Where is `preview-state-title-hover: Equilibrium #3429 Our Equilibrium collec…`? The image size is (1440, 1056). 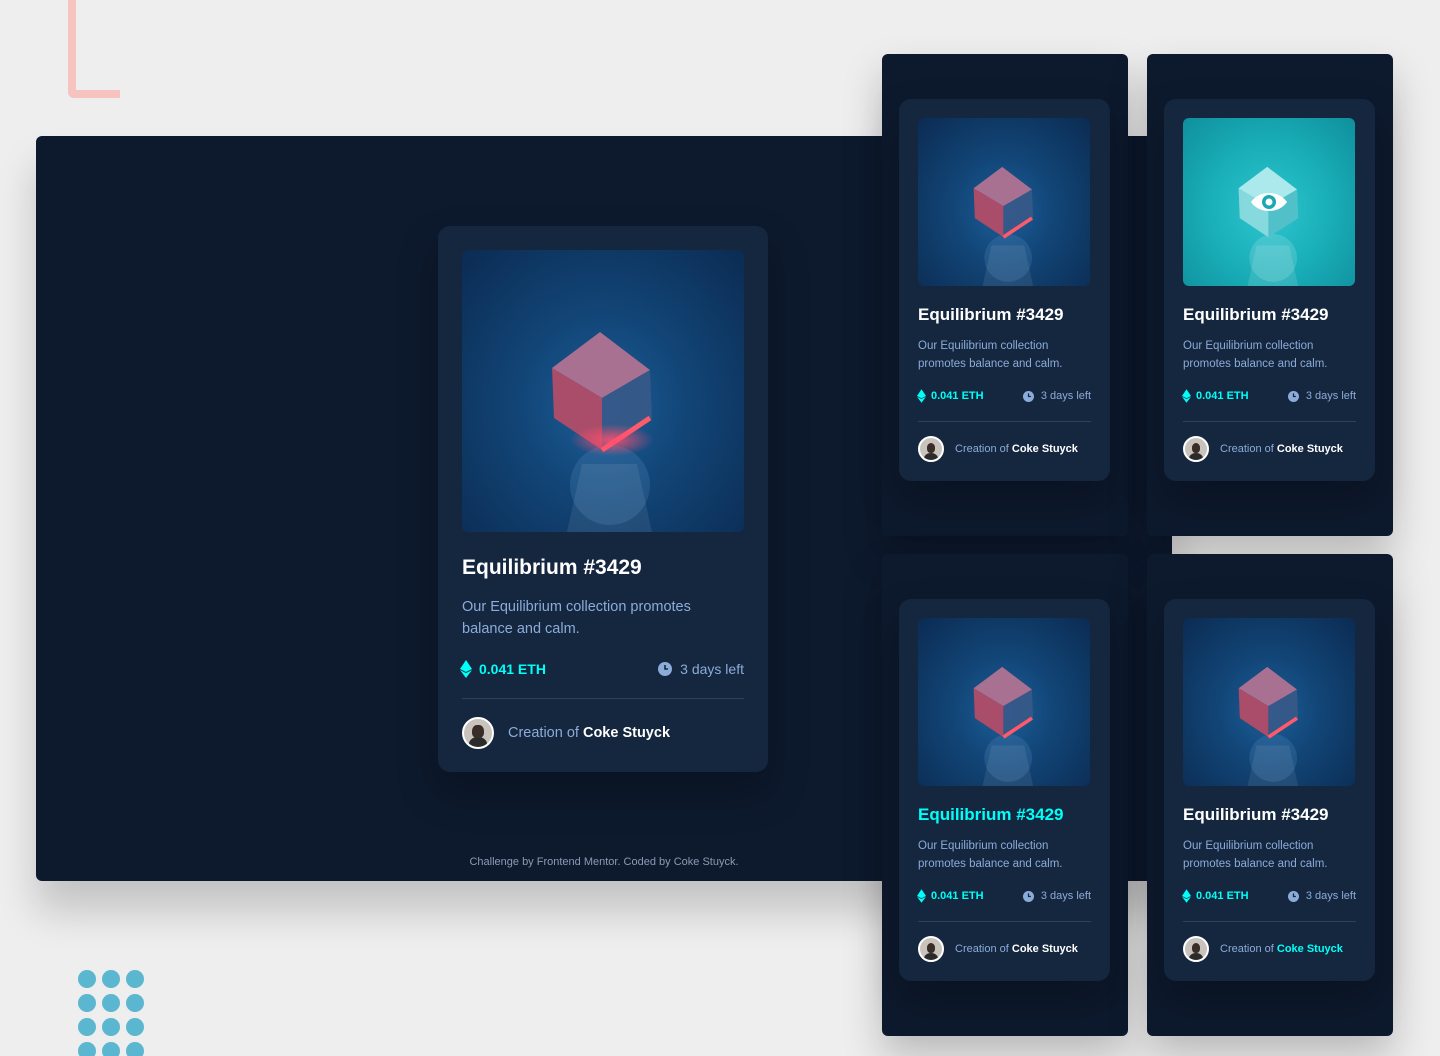 preview-state-title-hover: Equilibrium #3429 Our Equilibrium collec… is located at coordinates (1005, 795).